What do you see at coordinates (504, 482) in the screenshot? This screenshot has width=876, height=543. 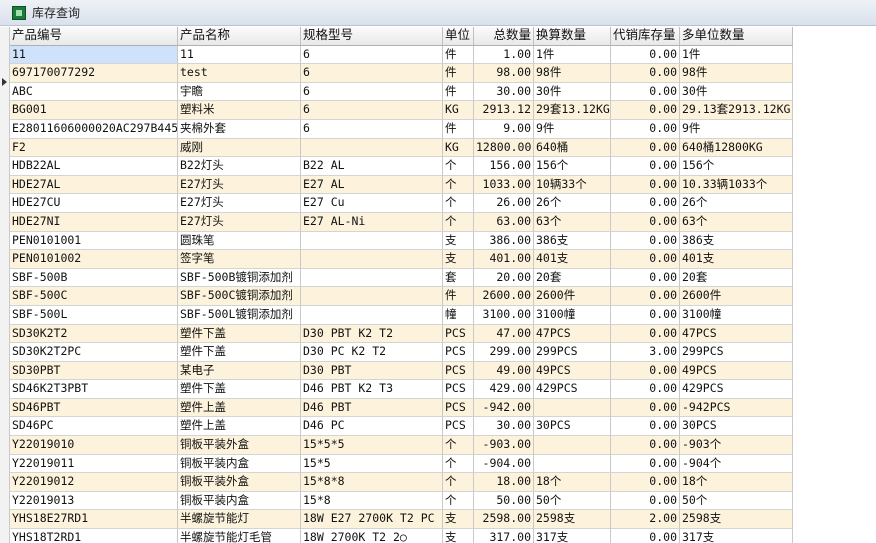 I see `cell-total-qty: 18.00` at bounding box center [504, 482].